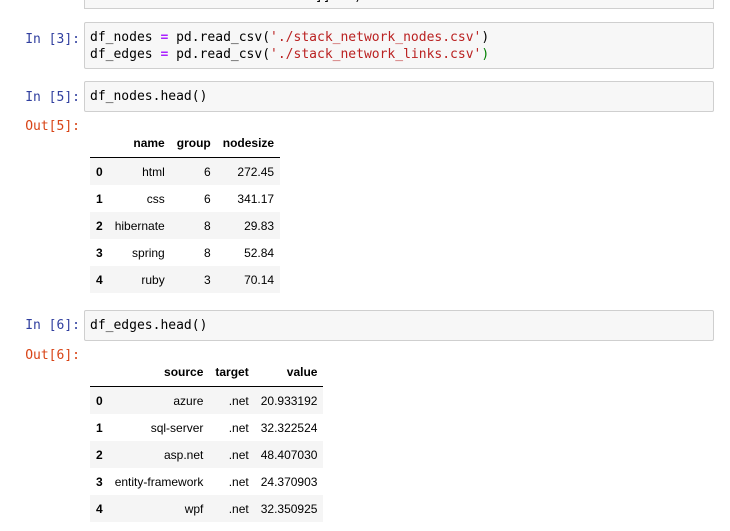 This screenshot has width=730, height=531. I want to click on input-prompt: In [6]:, so click(52, 325).